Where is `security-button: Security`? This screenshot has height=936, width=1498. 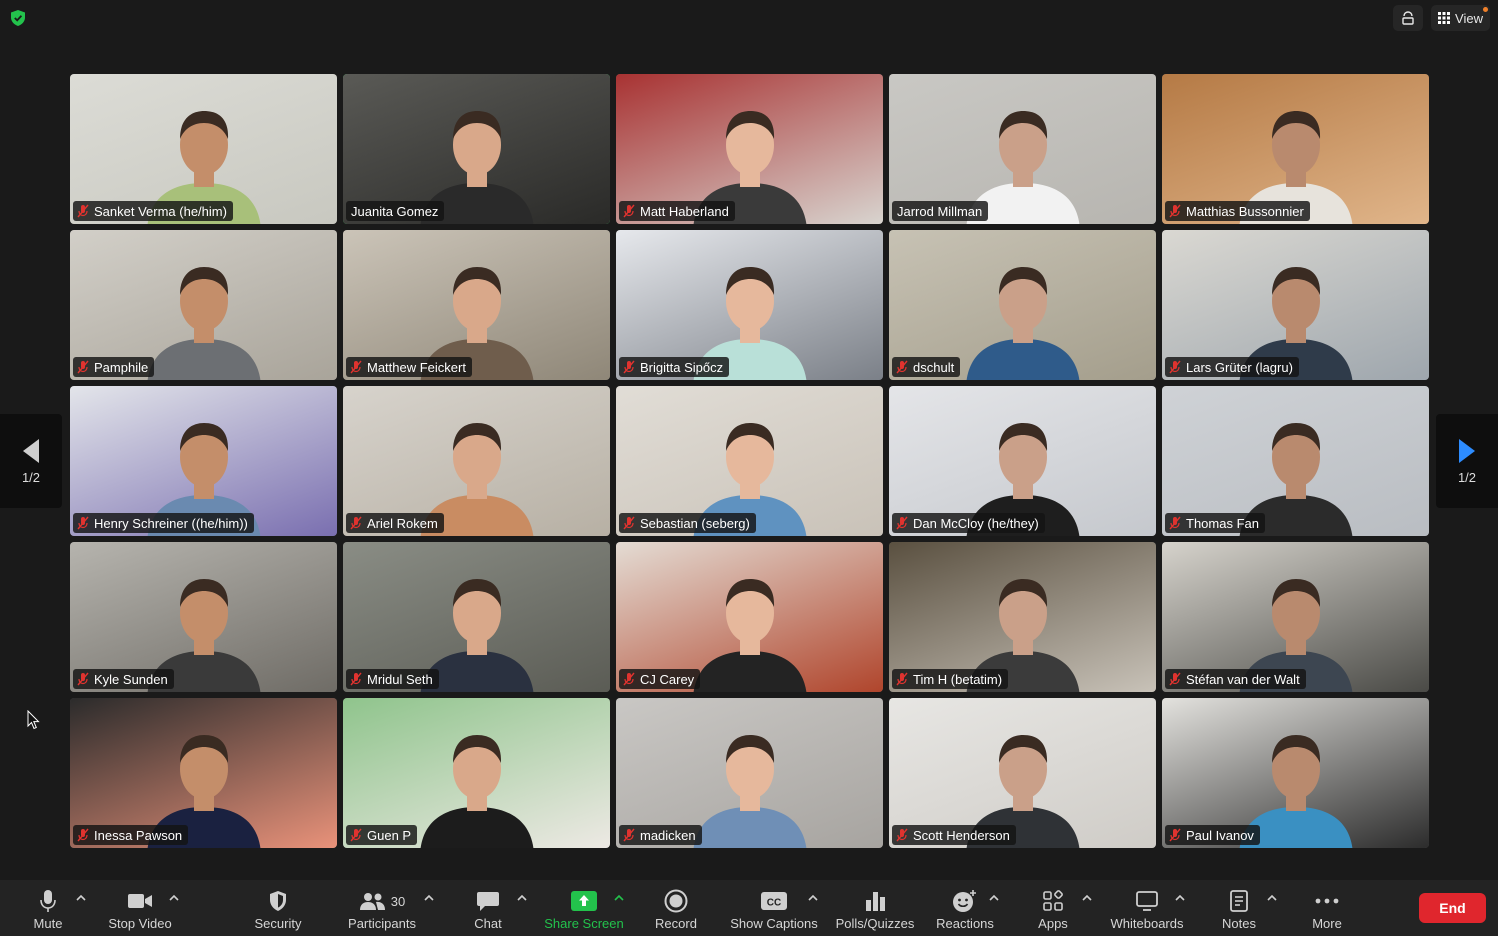
security-button: Security is located at coordinates (278, 908).